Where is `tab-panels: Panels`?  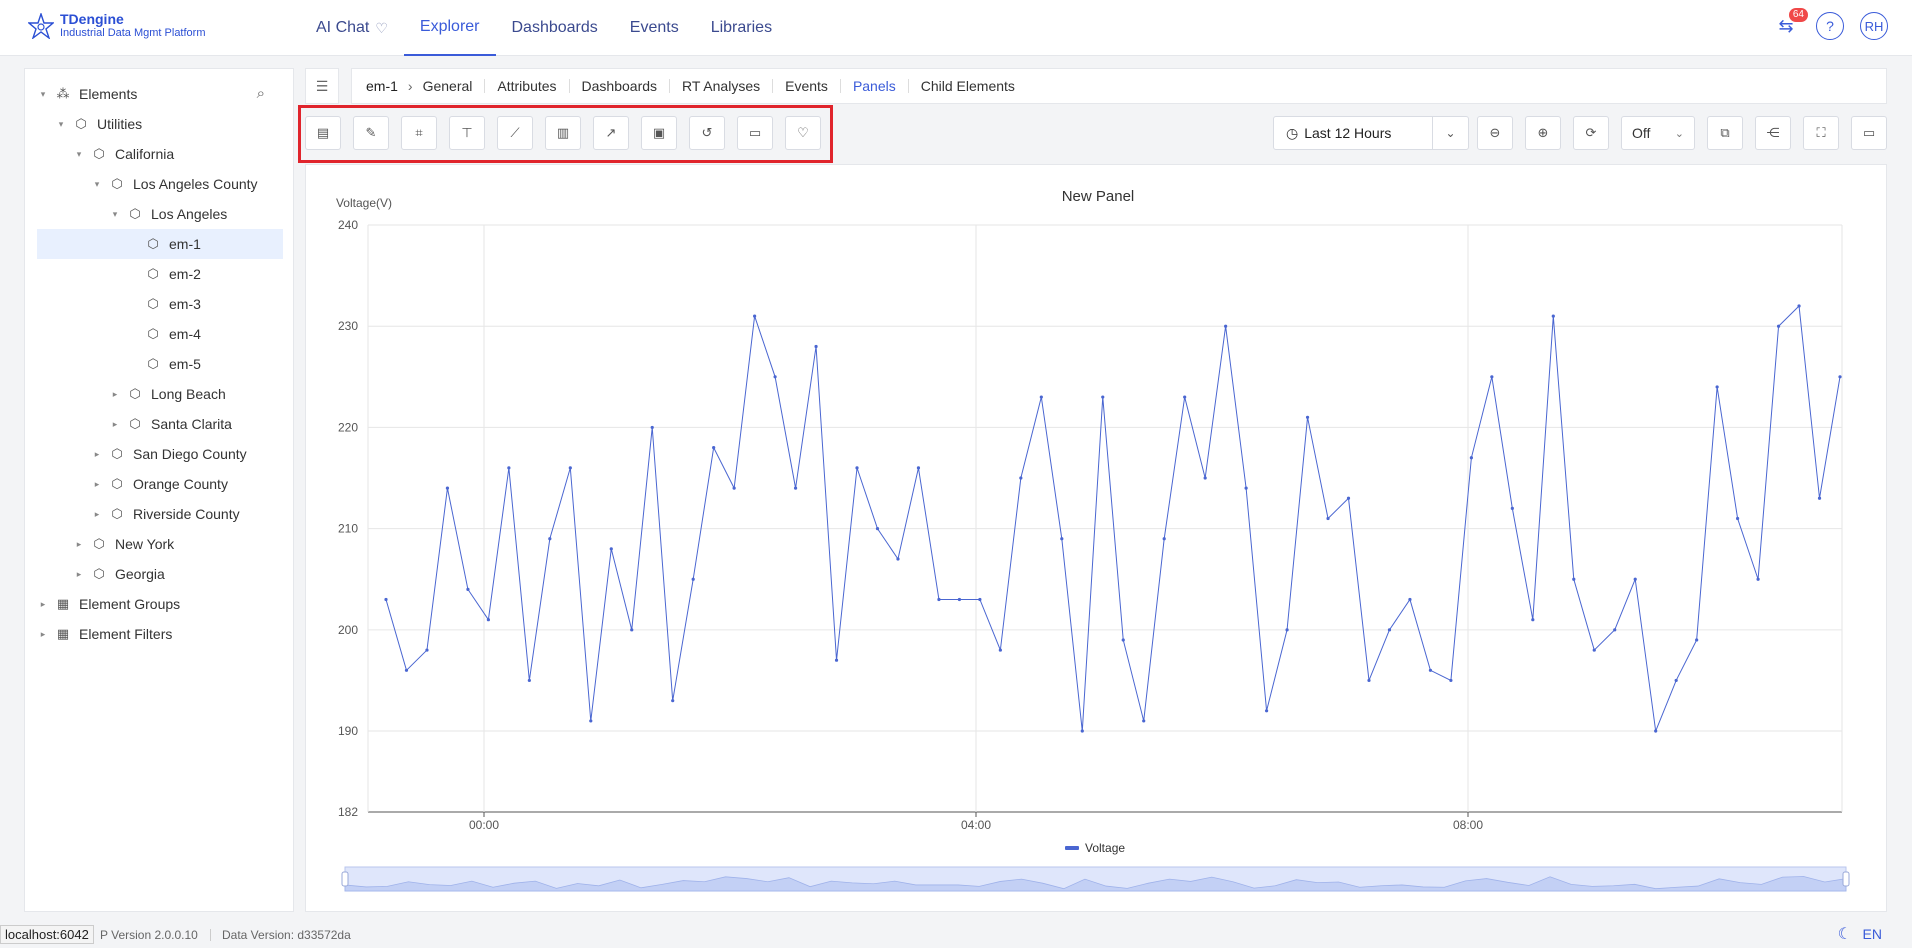 tab-panels: Panels is located at coordinates (875, 86).